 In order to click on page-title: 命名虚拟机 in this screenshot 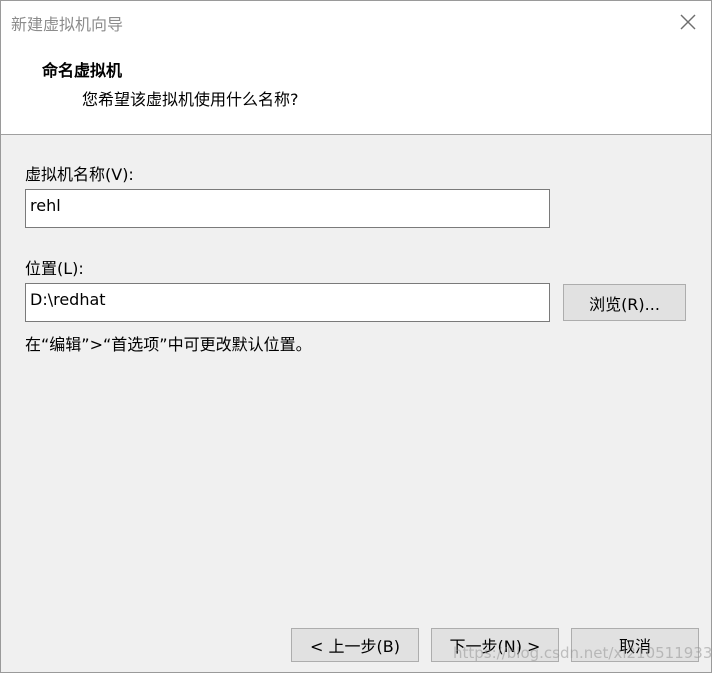, I will do `click(82, 70)`.